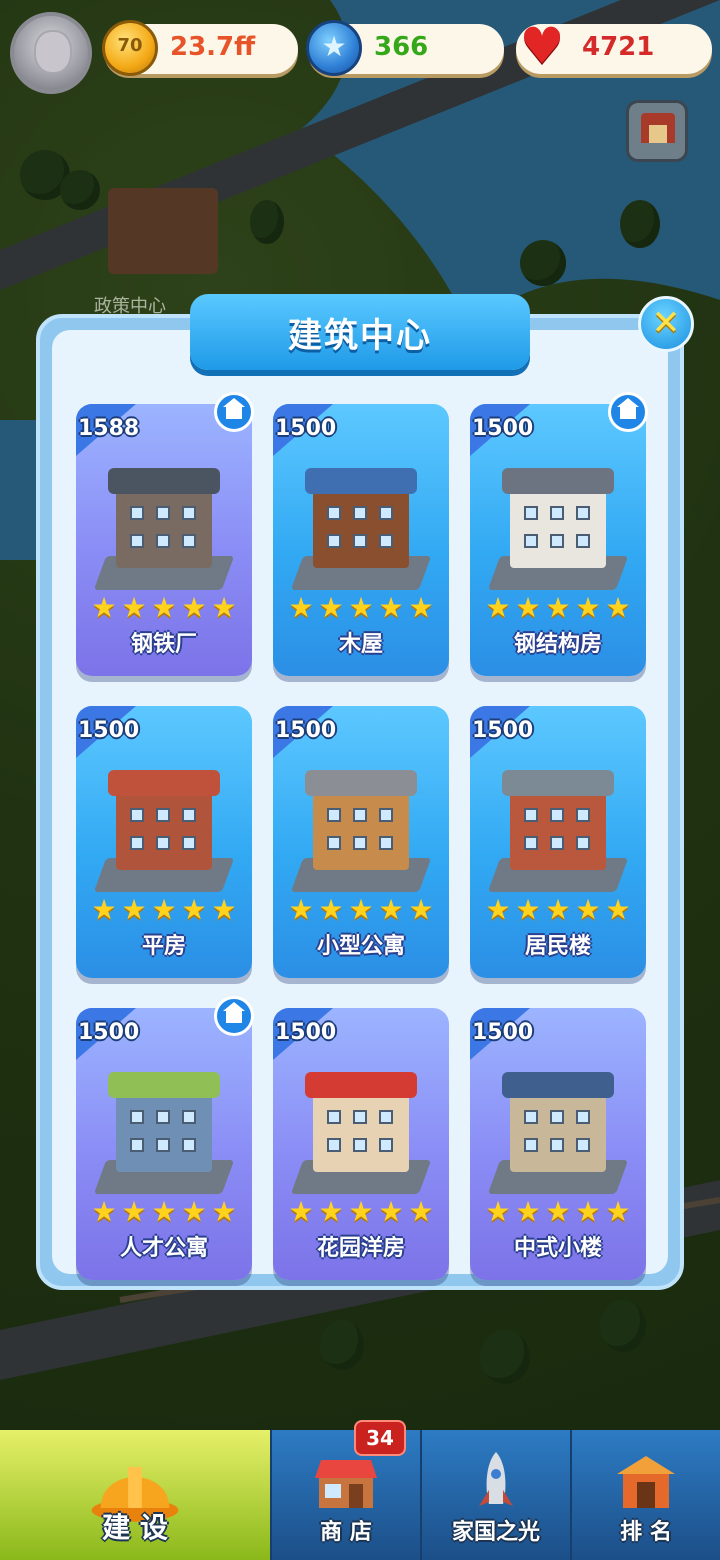  Describe the element at coordinates (666, 324) in the screenshot. I see `close-button: ✕` at that location.